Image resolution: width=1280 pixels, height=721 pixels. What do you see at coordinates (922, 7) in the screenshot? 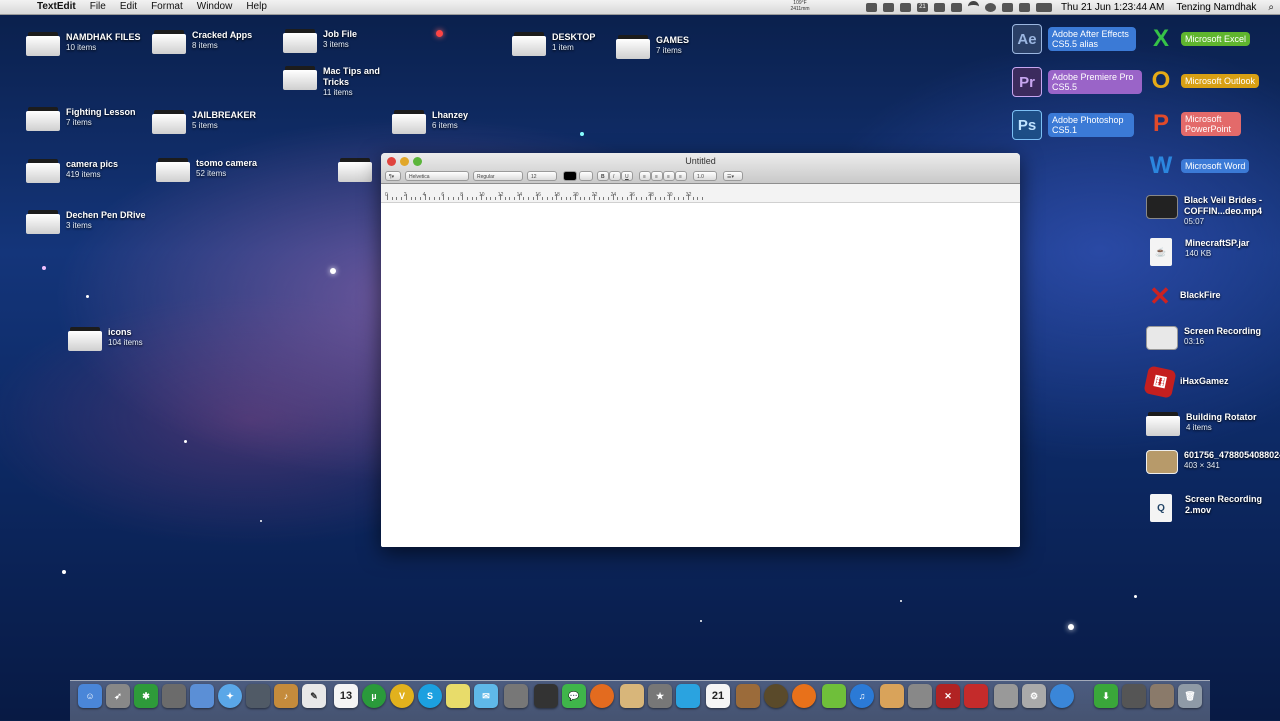
I see `calendar-status-icon: 21` at bounding box center [922, 7].